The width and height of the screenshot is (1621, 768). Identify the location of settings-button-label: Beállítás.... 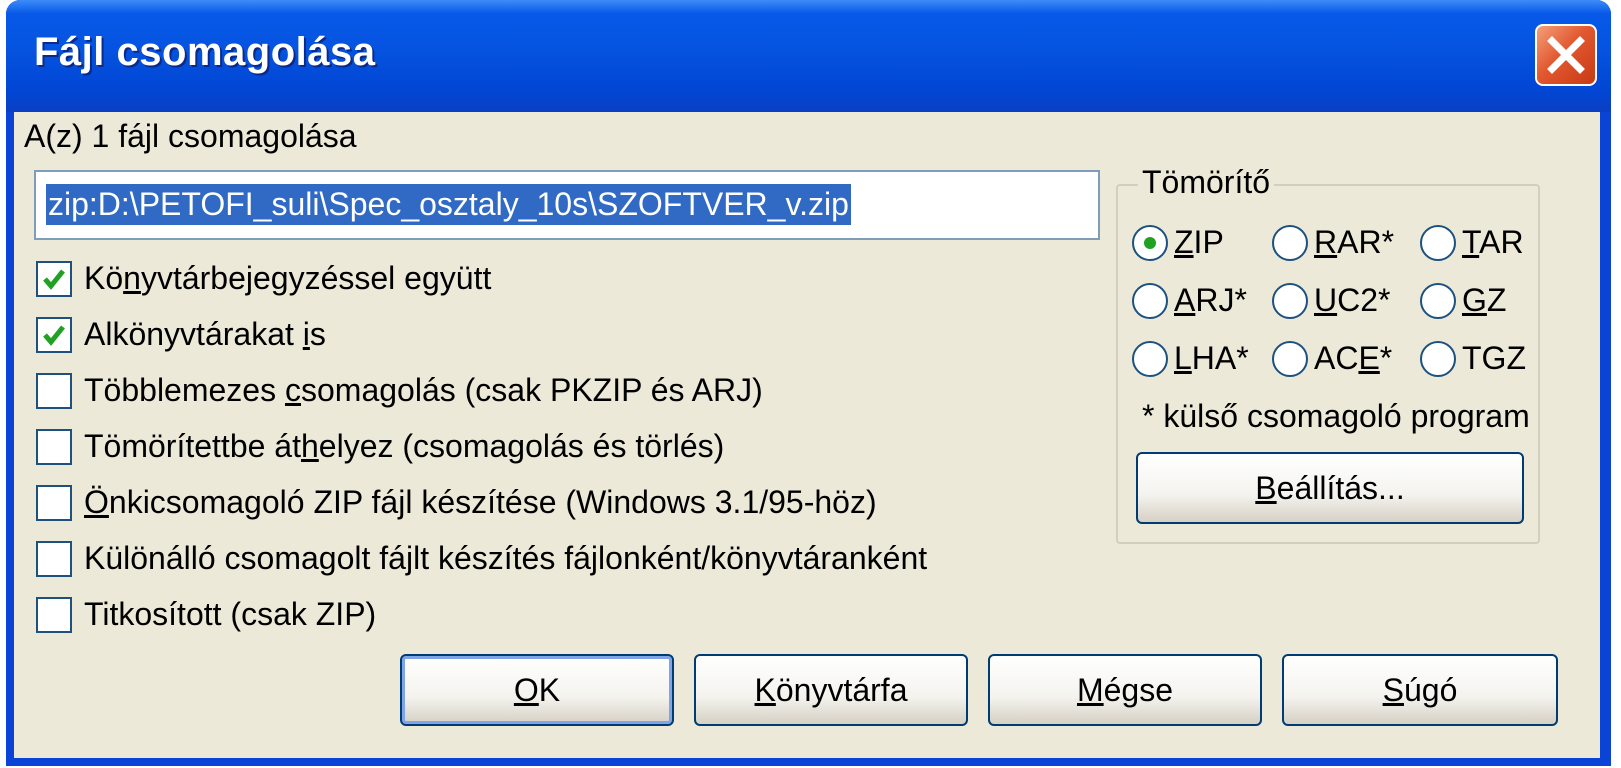
(1330, 487).